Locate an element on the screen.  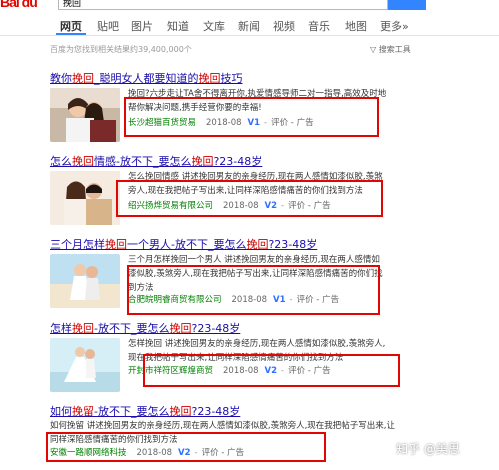
tab-news: 新闻 is located at coordinates (249, 26).